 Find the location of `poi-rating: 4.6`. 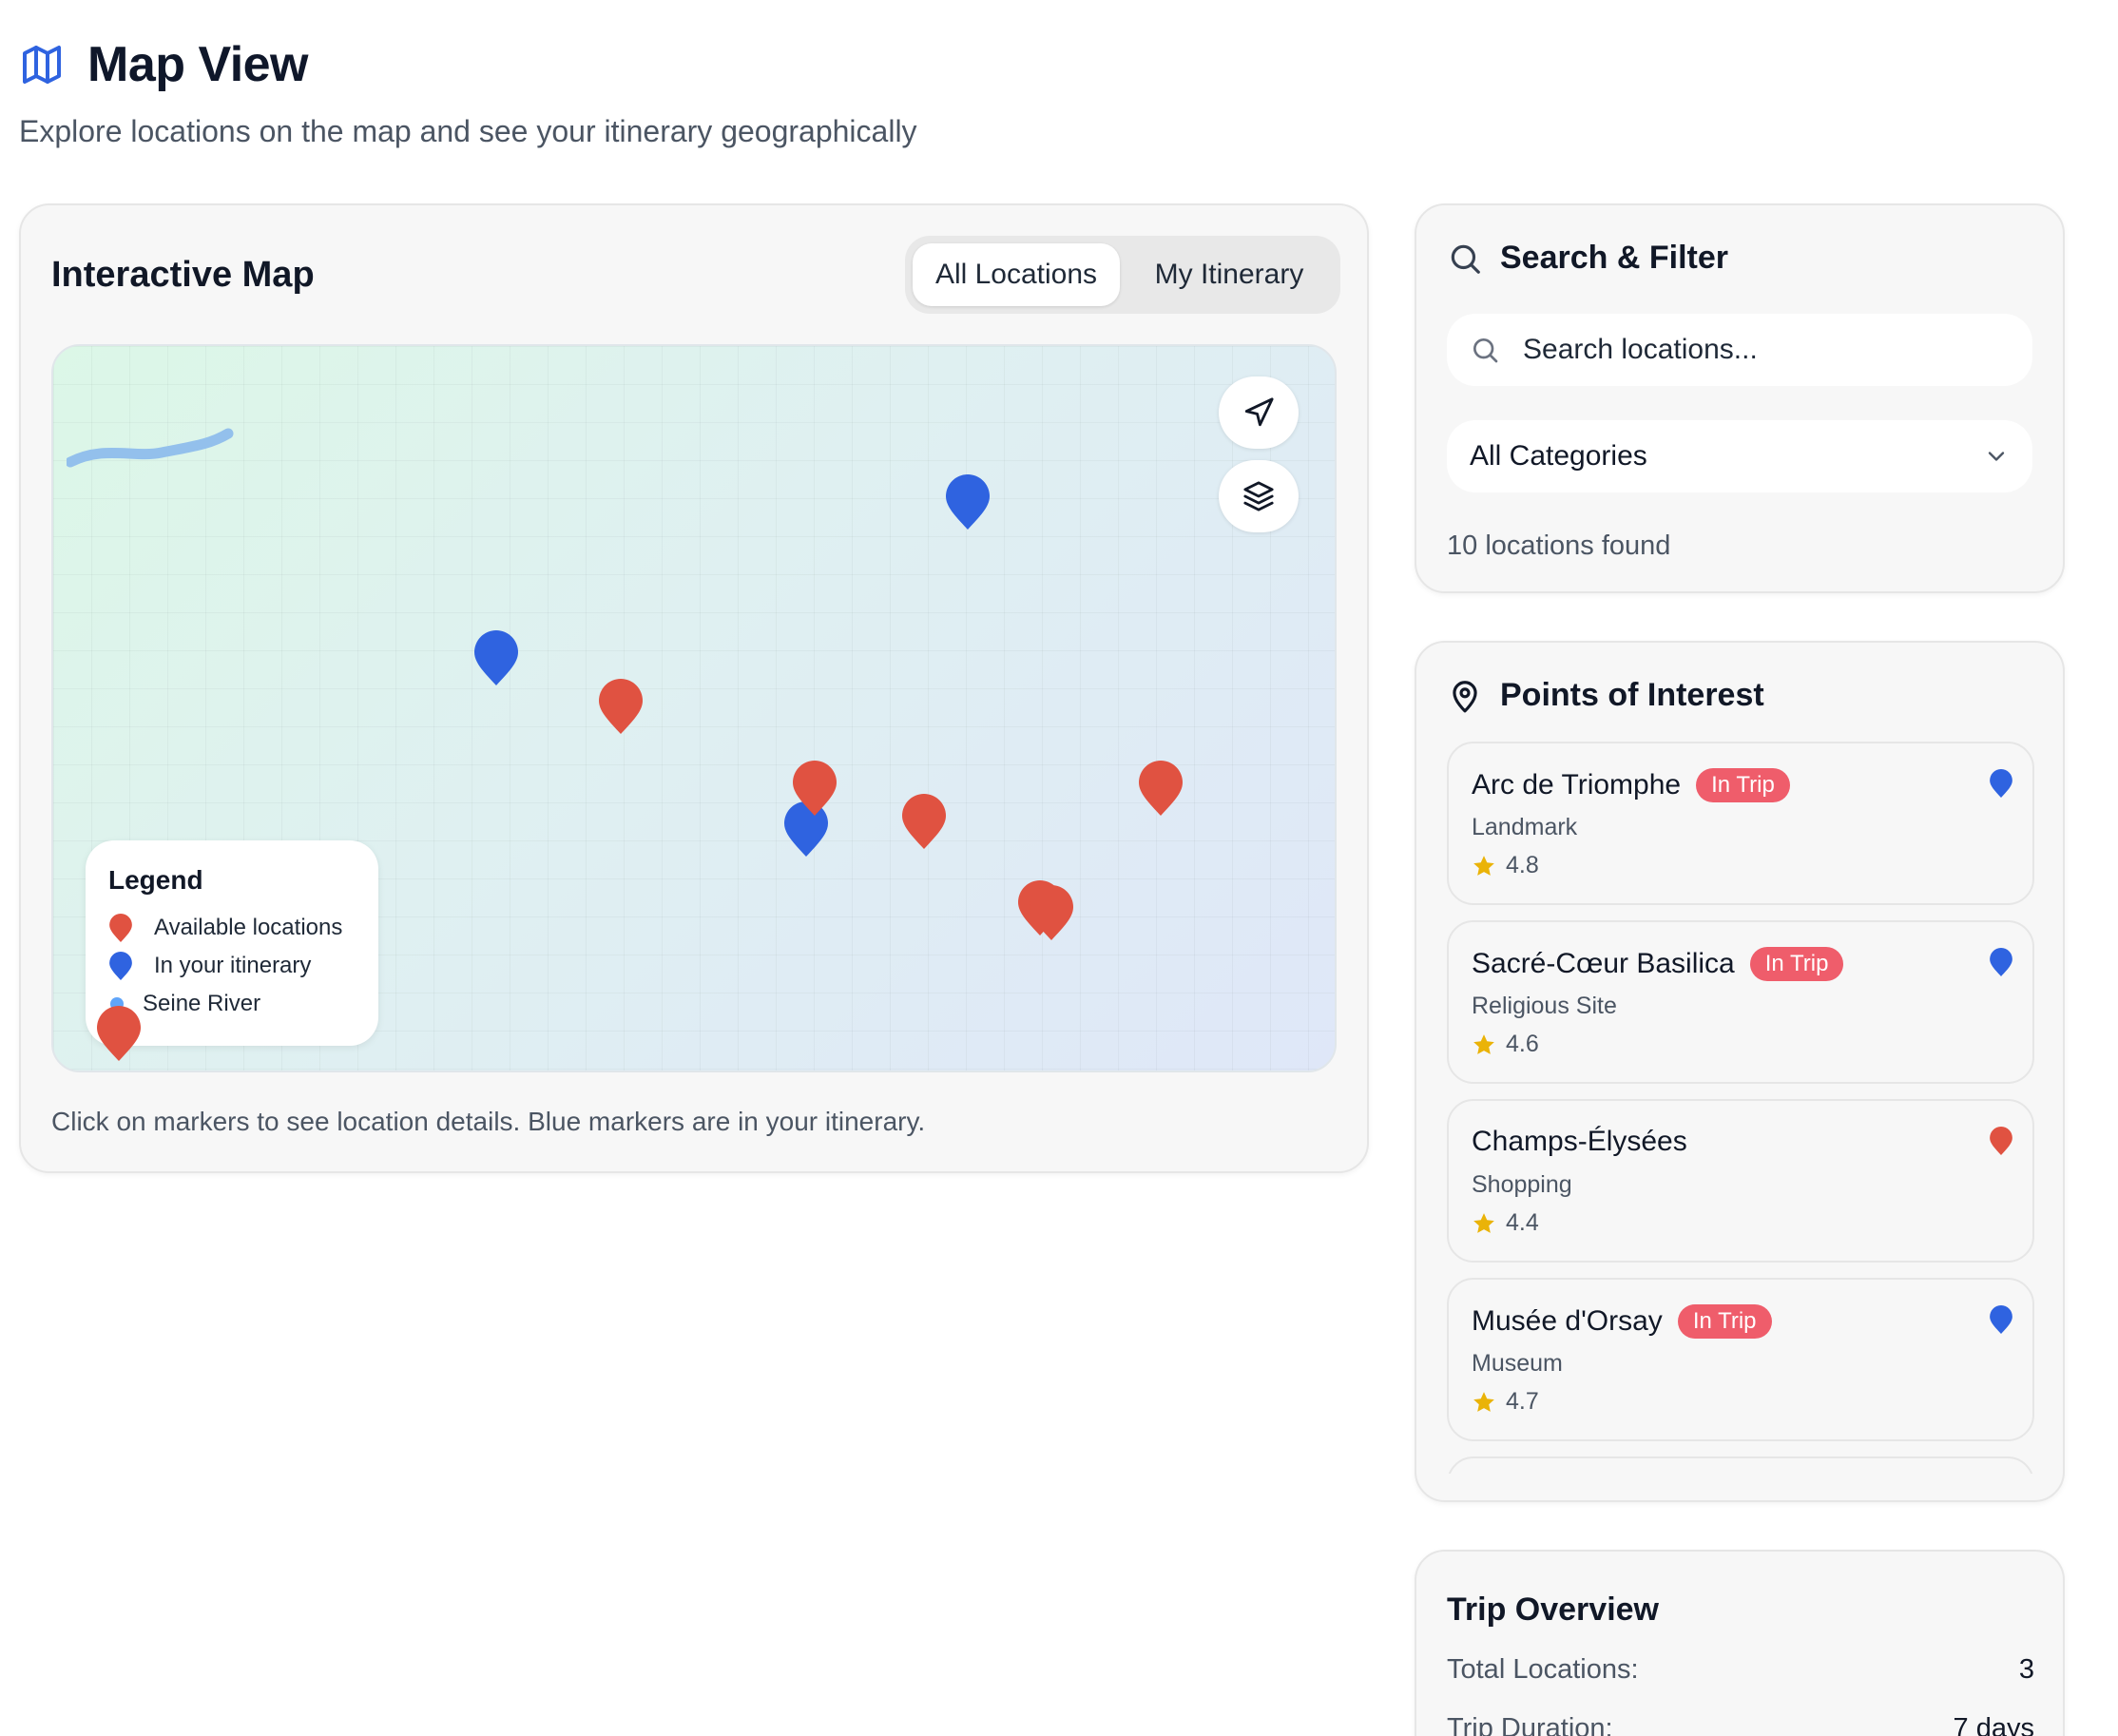

poi-rating: 4.6 is located at coordinates (1505, 1044).